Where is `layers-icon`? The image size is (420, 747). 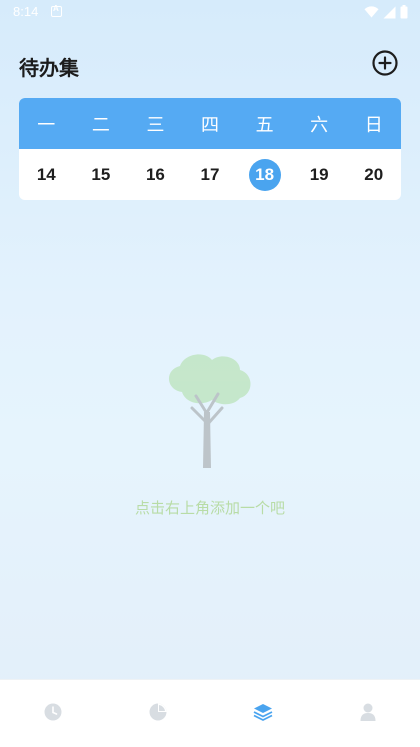 layers-icon is located at coordinates (262, 712).